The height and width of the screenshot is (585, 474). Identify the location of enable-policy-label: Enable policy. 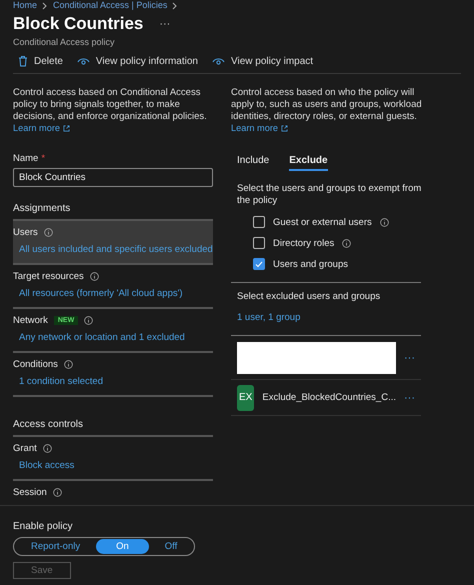
(42, 526).